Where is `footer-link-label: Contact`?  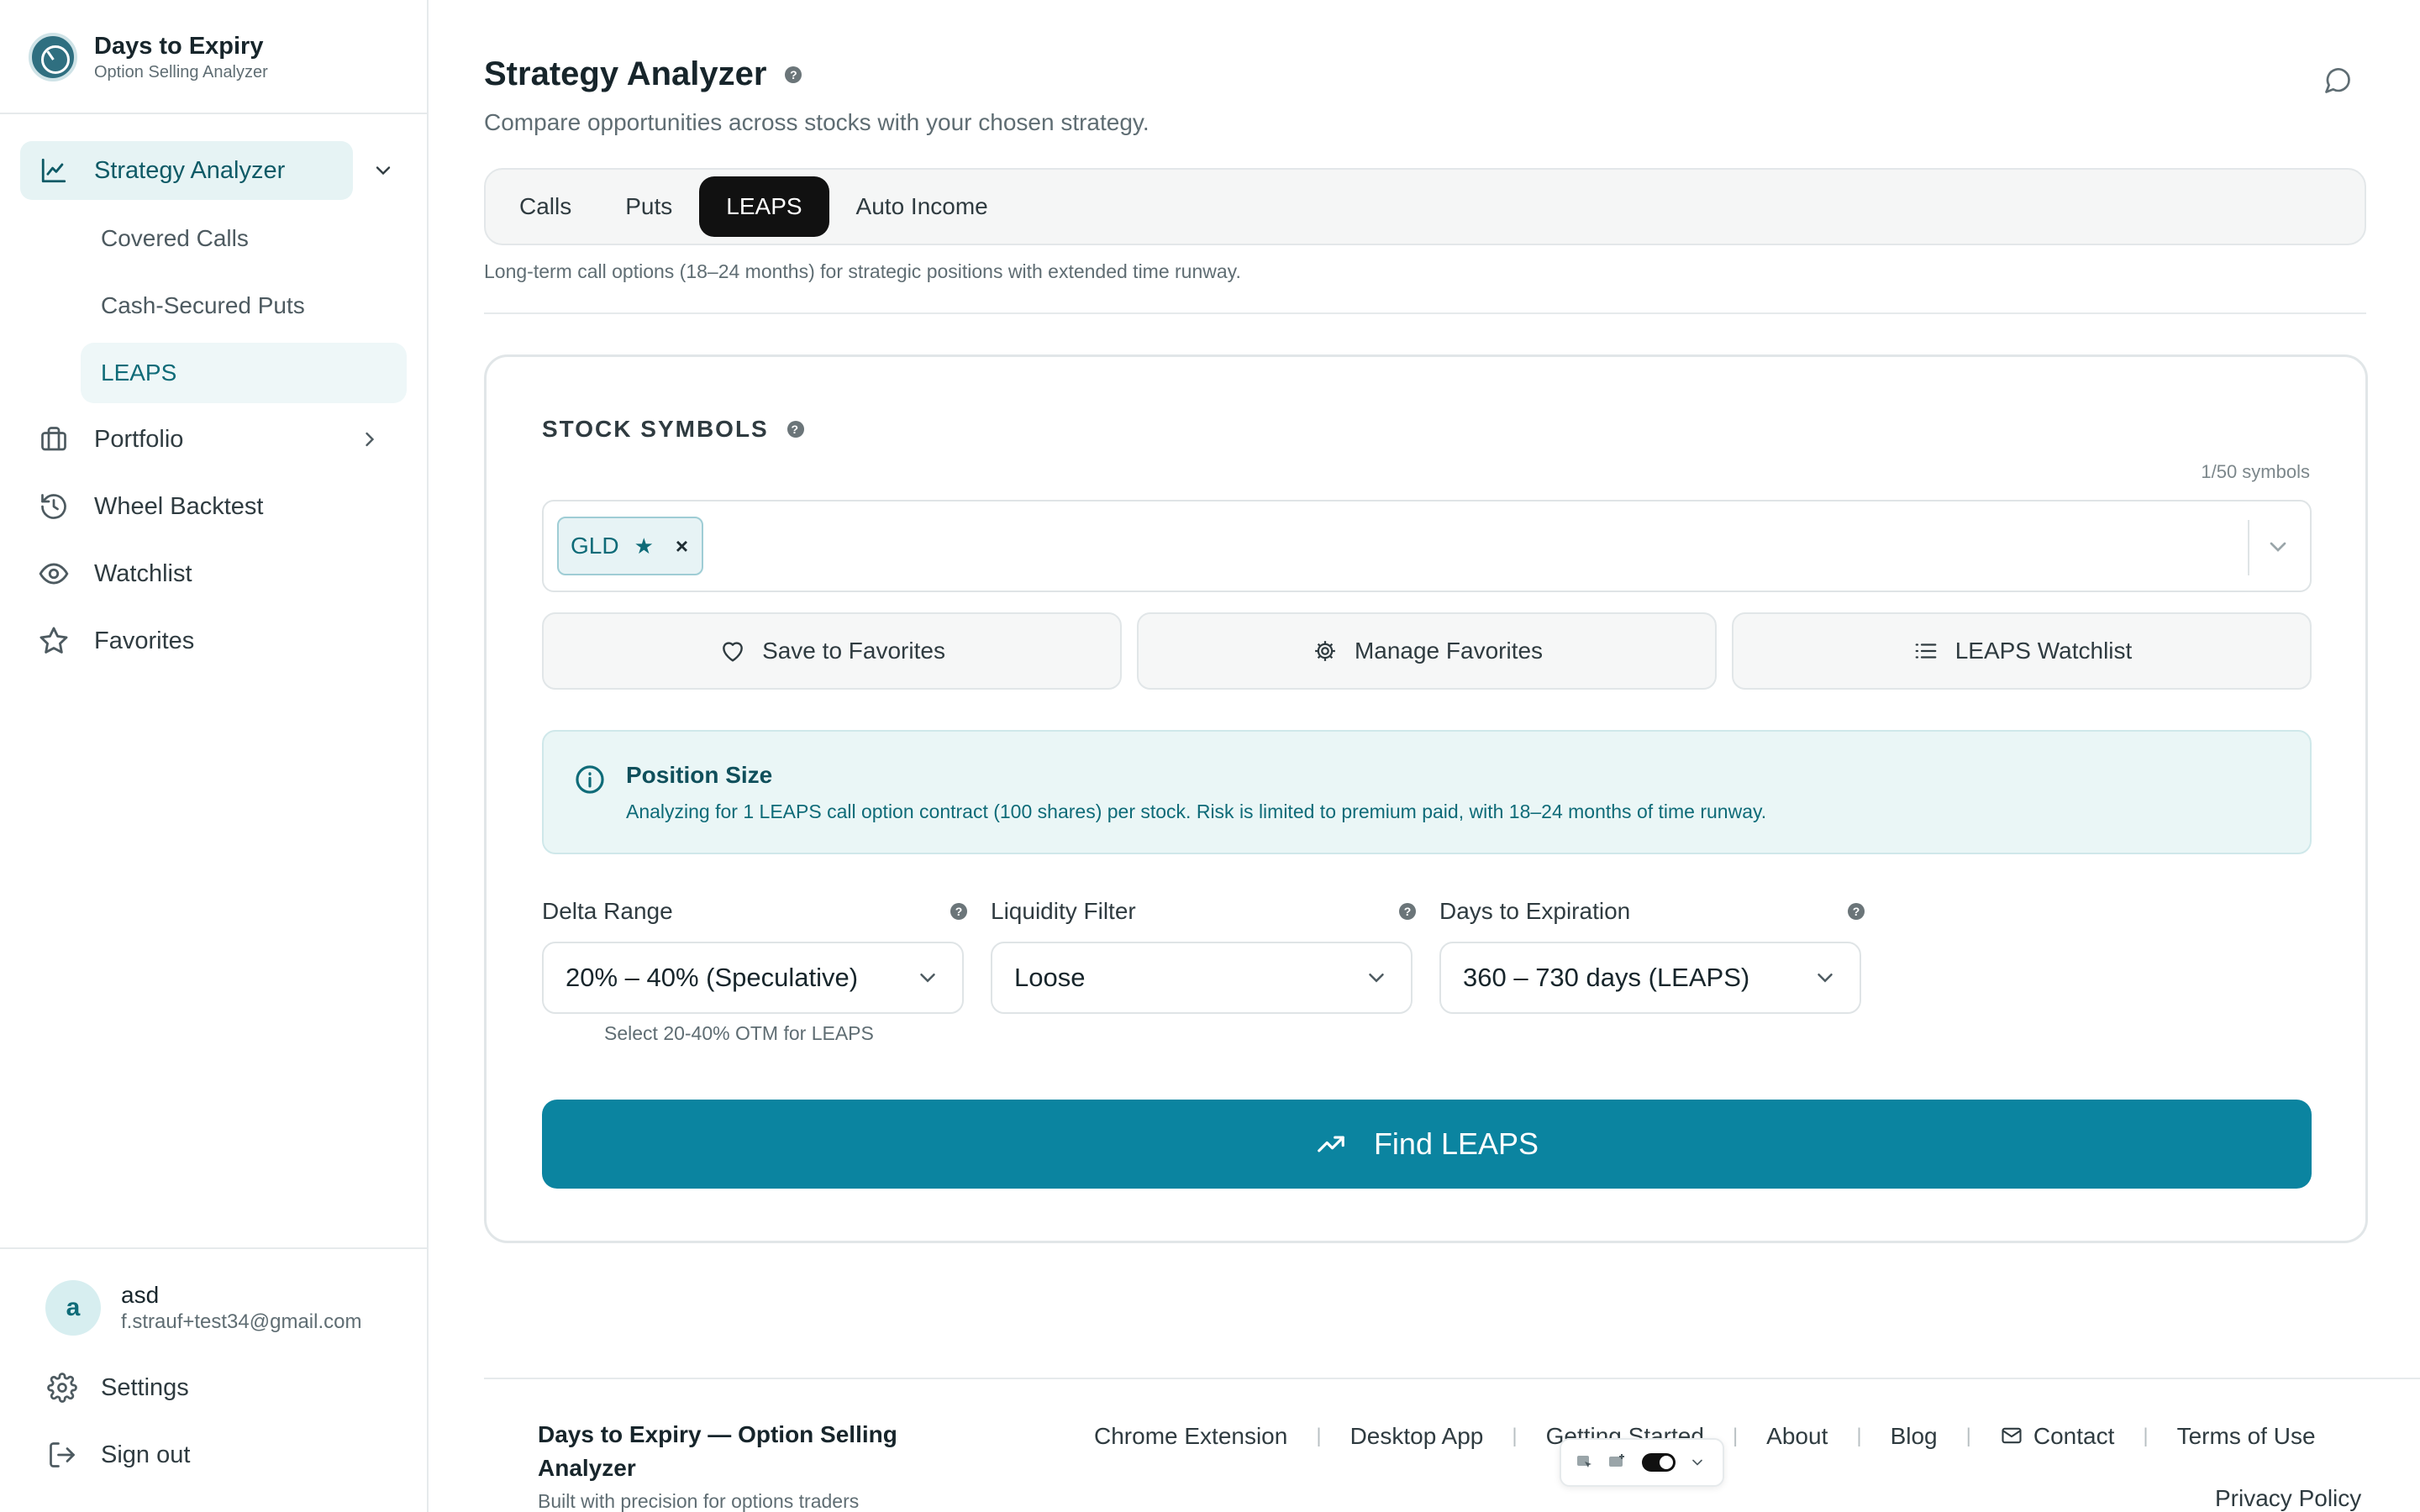
footer-link-label: Contact is located at coordinates (2074, 1436).